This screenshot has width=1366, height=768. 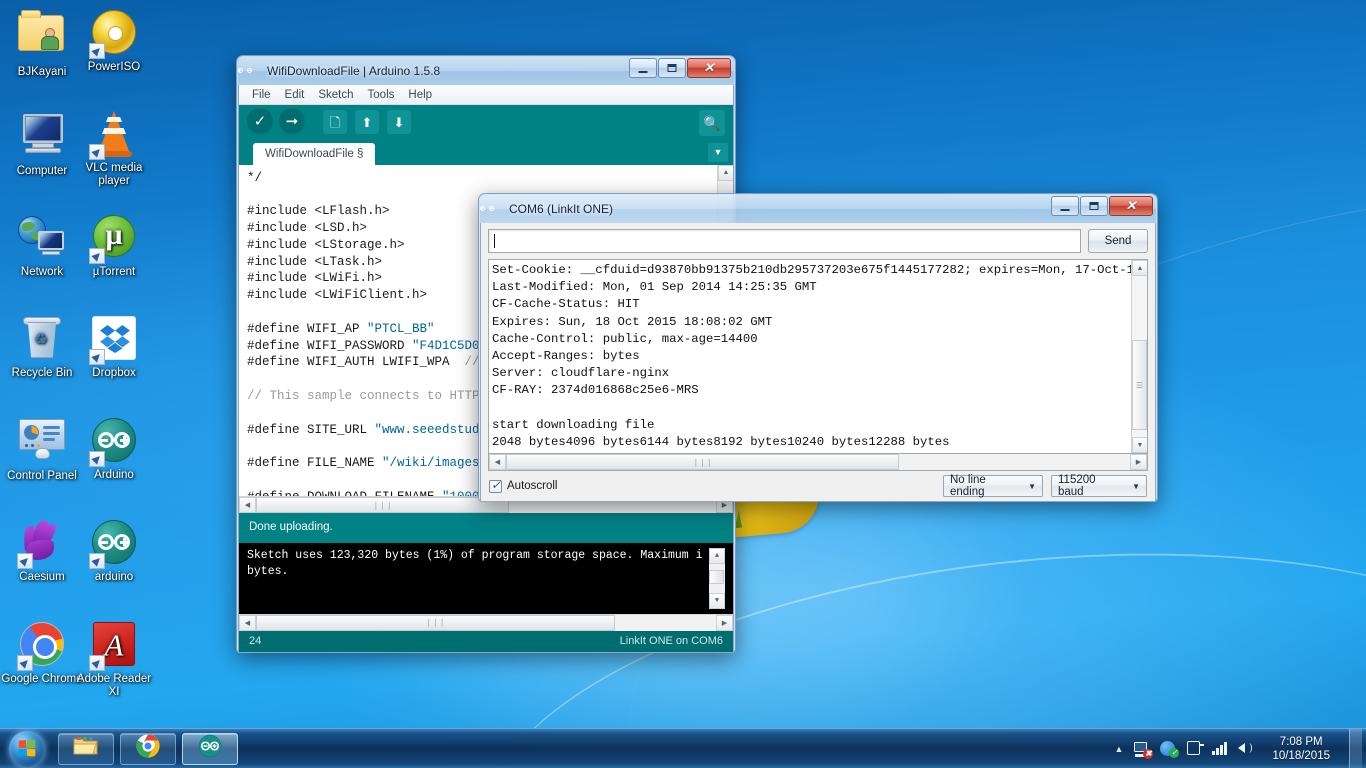 I want to click on network-globe-icon, so click(x=42, y=239).